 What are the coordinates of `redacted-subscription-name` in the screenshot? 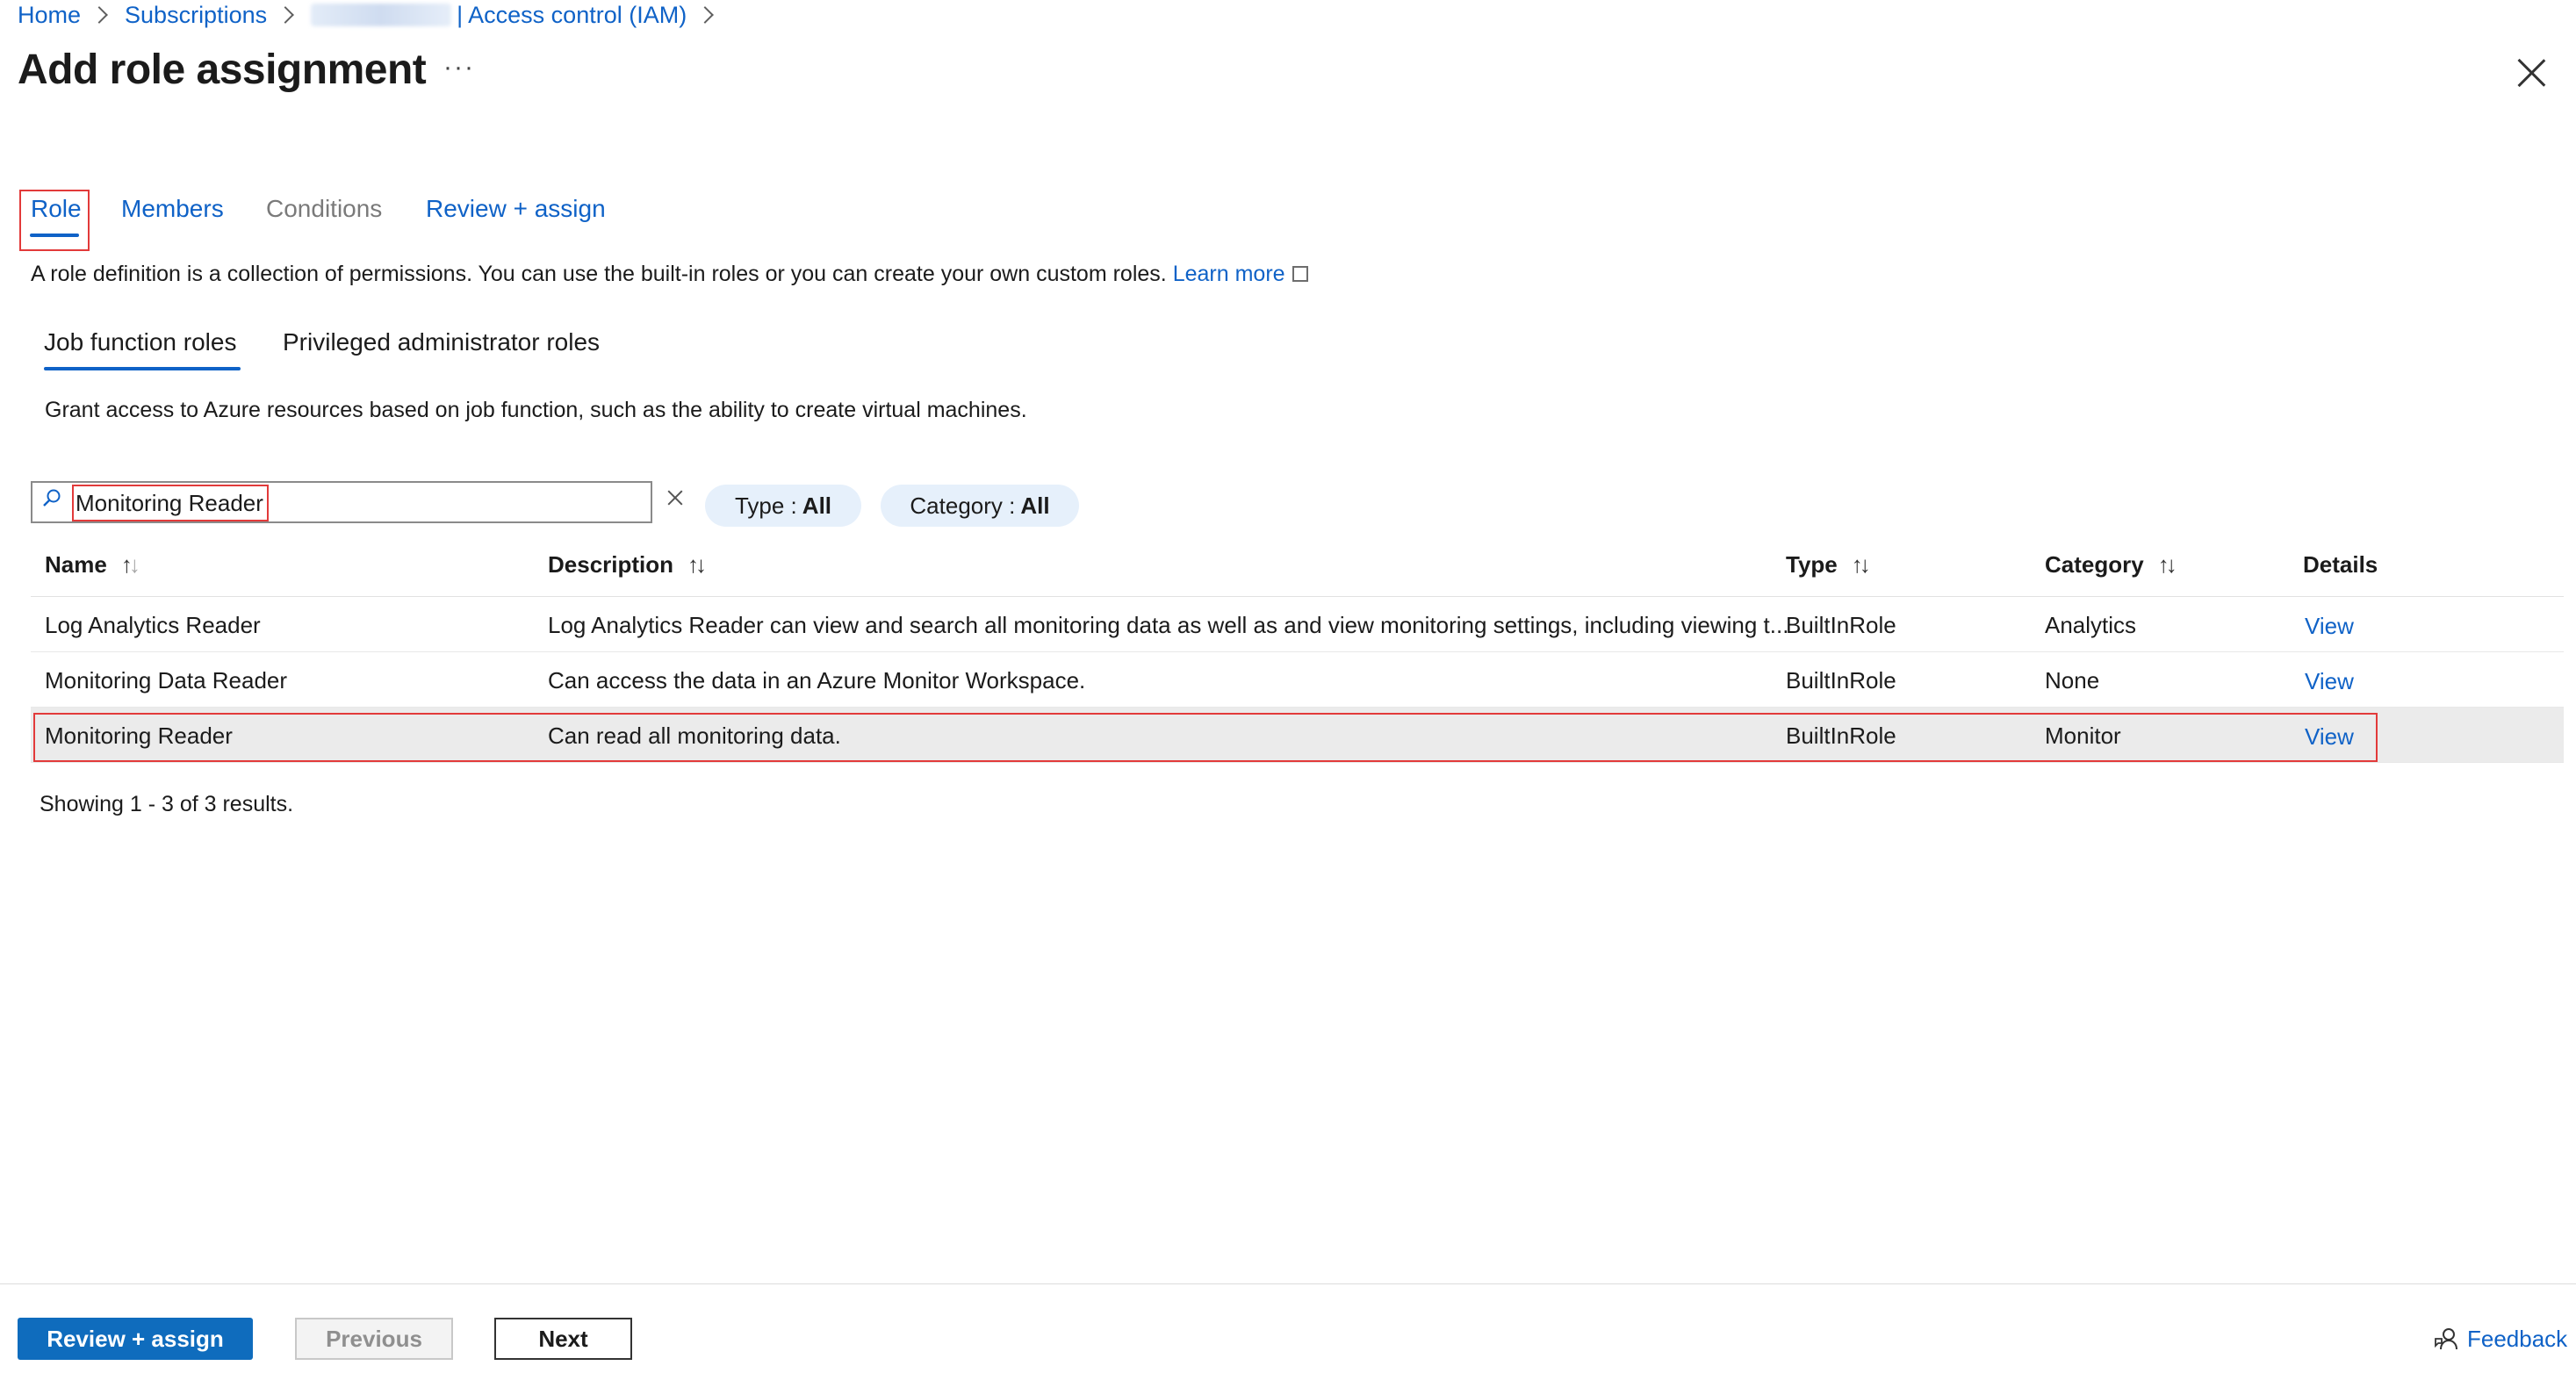 It's located at (381, 15).